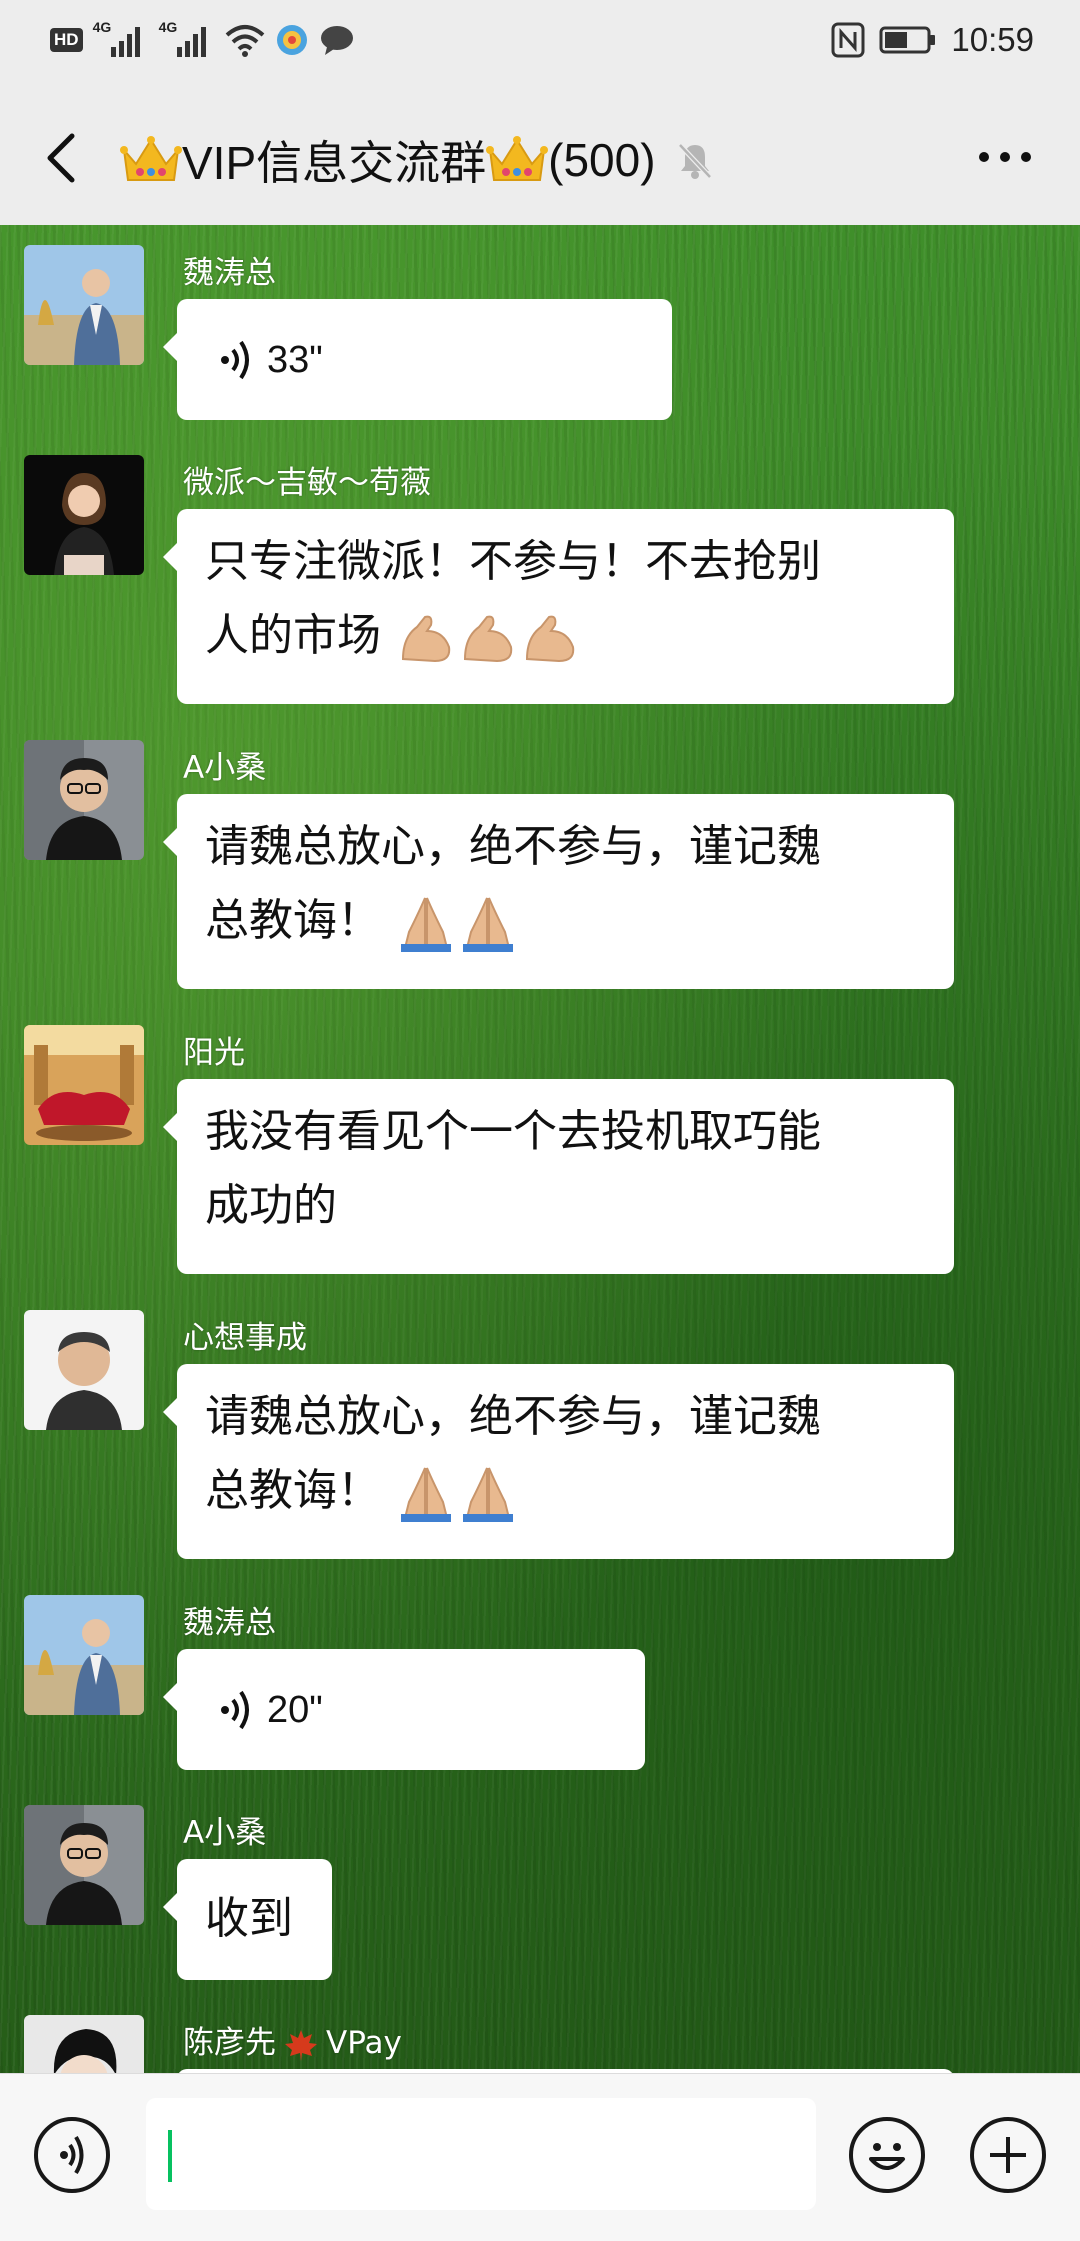  Describe the element at coordinates (907, 40) in the screenshot. I see `battery-icon` at that location.